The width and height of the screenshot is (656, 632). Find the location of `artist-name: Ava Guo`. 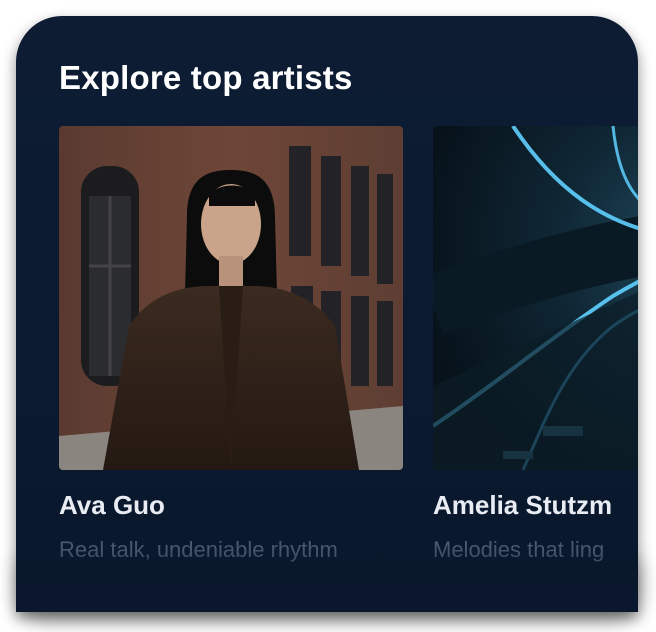

artist-name: Ava Guo is located at coordinates (231, 505).